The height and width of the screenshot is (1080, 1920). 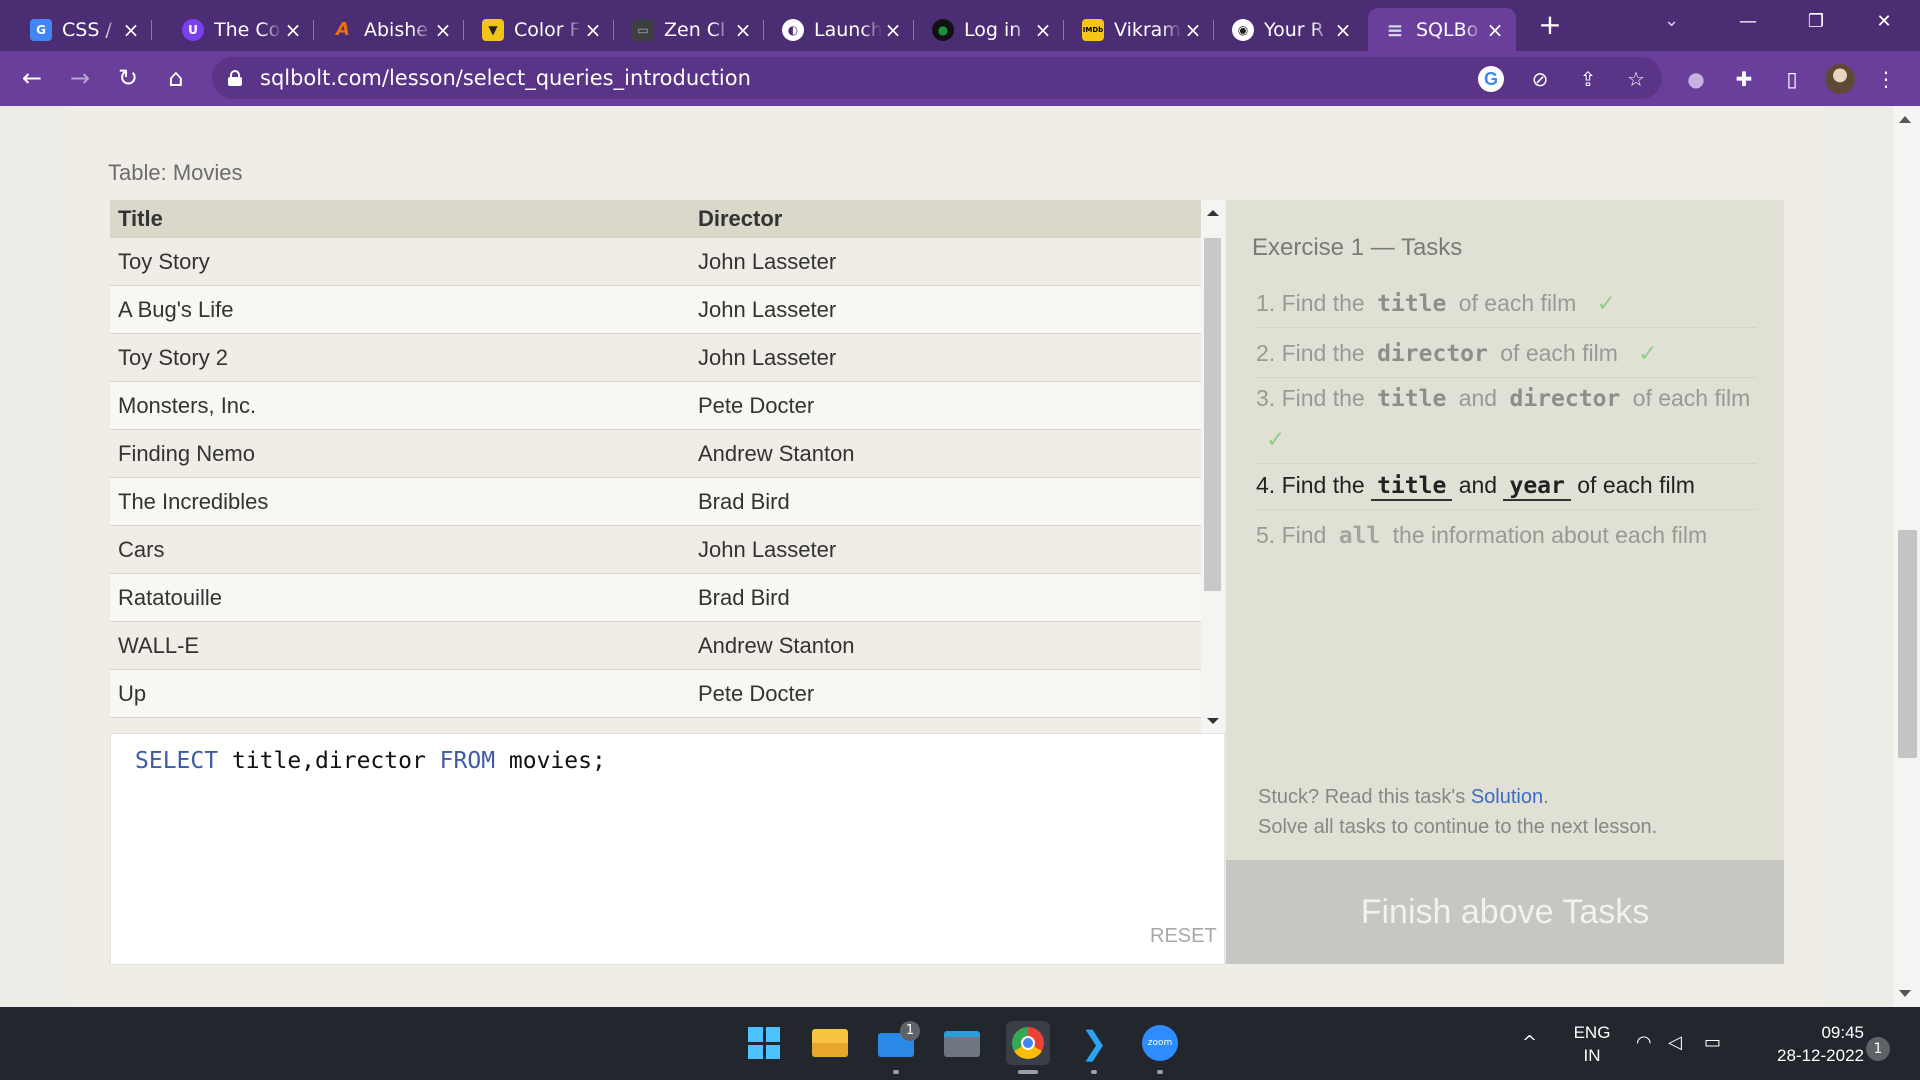 What do you see at coordinates (1691, 398) in the screenshot?
I see `task-text: of each film` at bounding box center [1691, 398].